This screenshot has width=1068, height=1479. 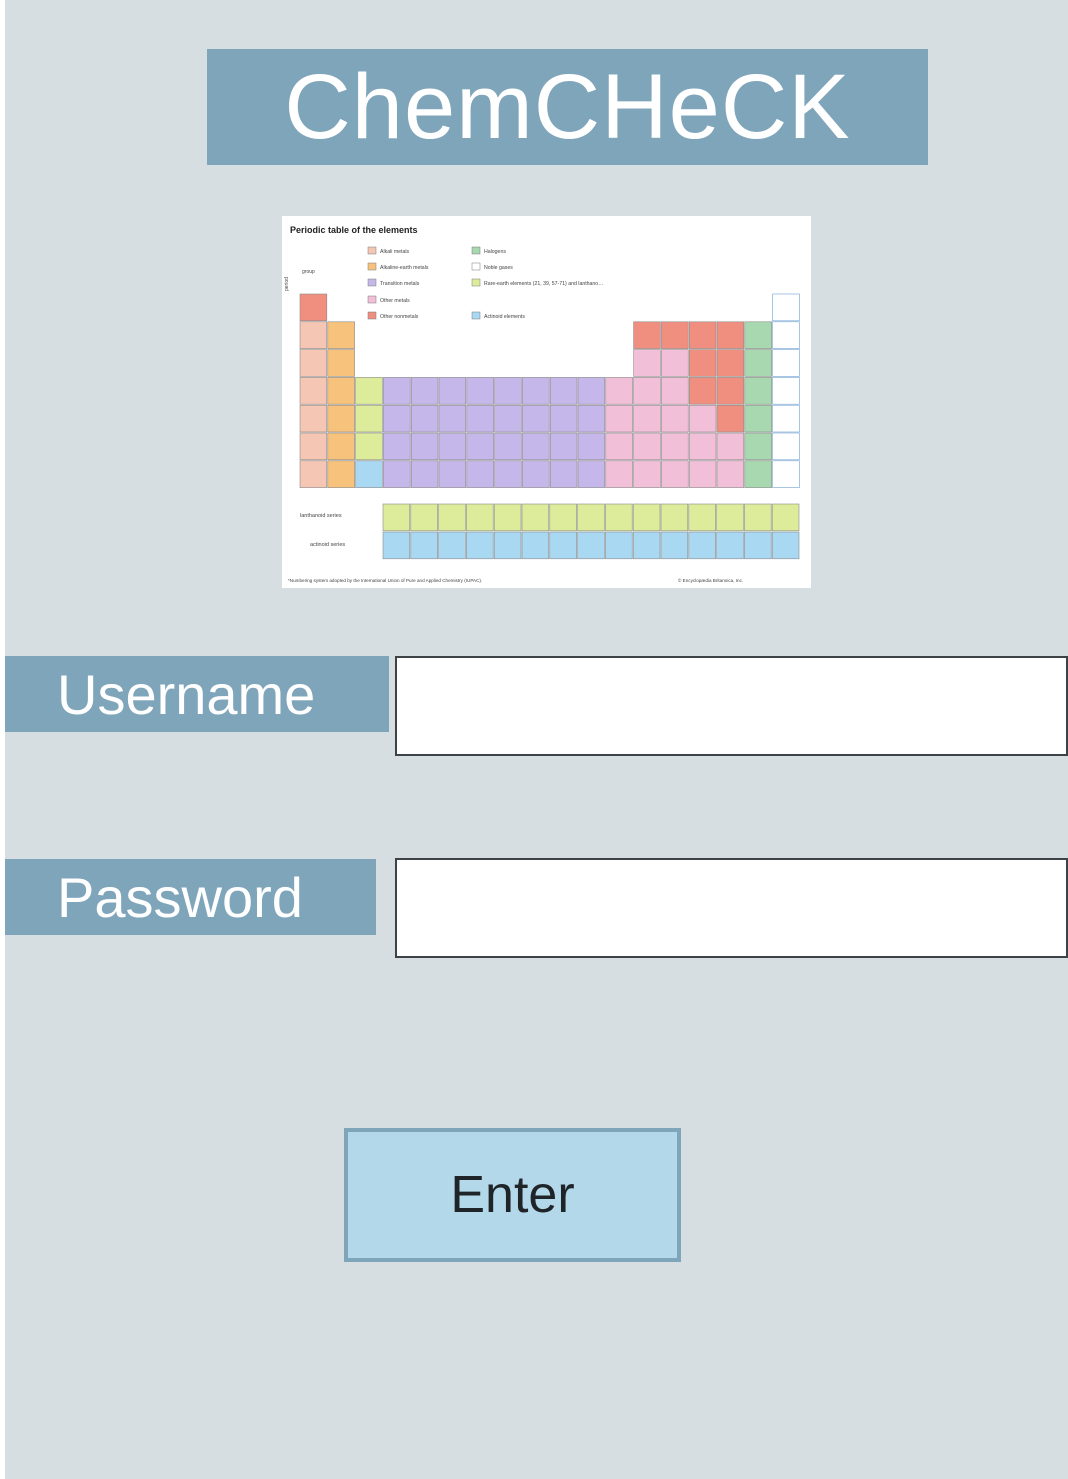 What do you see at coordinates (504, 317) in the screenshot?
I see `legend-label: Actinoid elements` at bounding box center [504, 317].